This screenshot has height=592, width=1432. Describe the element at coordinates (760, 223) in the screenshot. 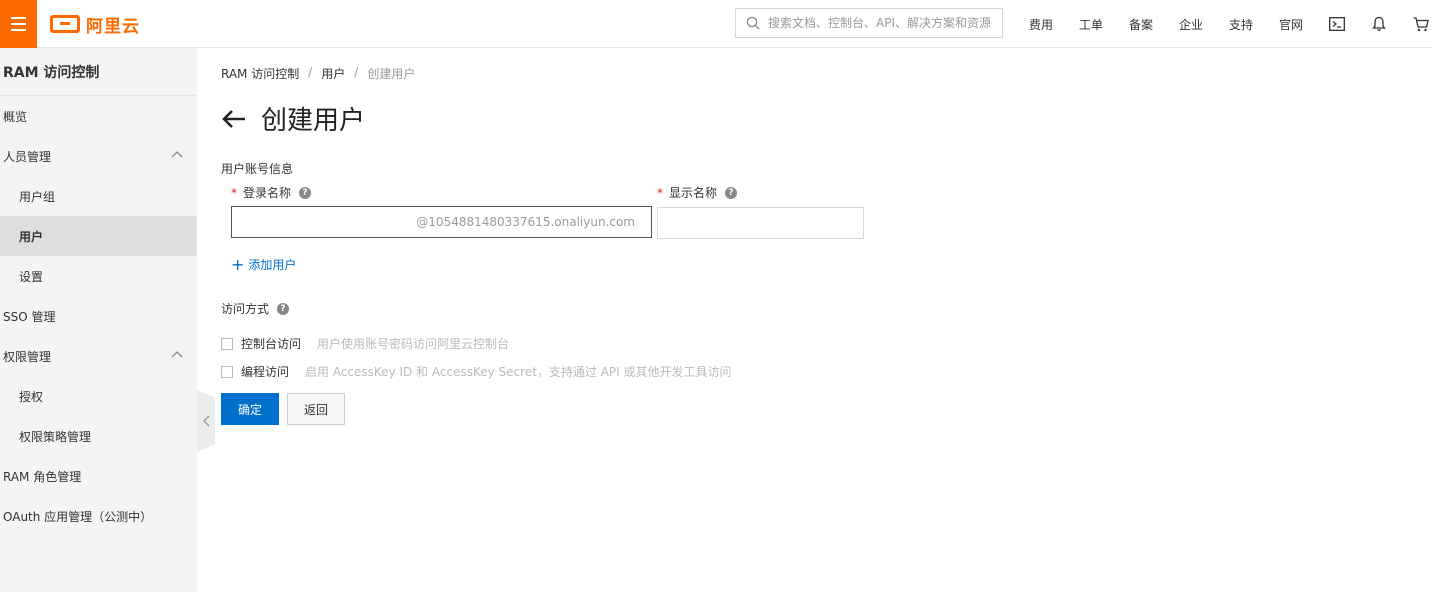

I see `display-name-input` at that location.